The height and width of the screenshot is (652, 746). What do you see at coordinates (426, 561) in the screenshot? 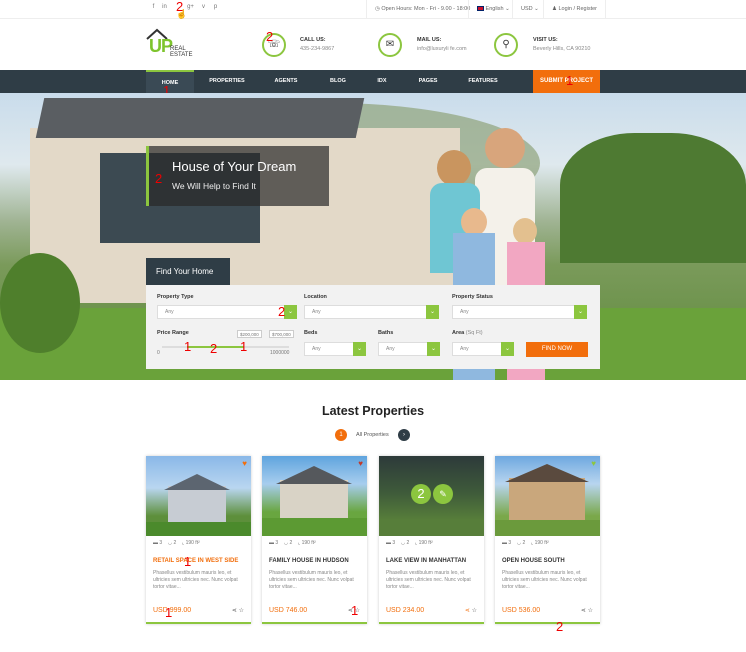
I see `property-title: LAKE VIEW IN MANHATTAN` at bounding box center [426, 561].